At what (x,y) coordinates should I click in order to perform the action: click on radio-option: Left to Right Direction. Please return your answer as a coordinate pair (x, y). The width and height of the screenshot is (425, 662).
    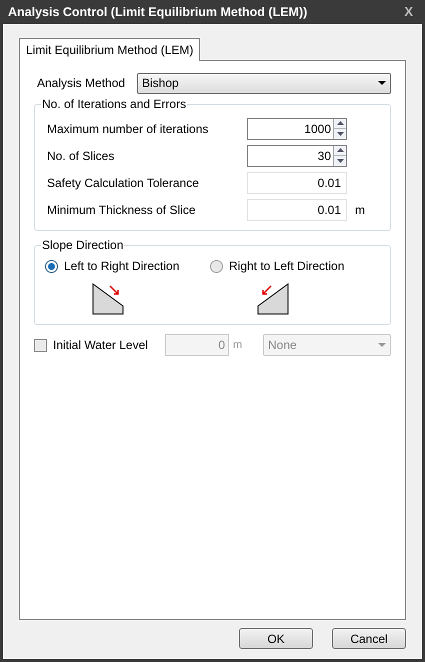
    Looking at the image, I should click on (127, 266).